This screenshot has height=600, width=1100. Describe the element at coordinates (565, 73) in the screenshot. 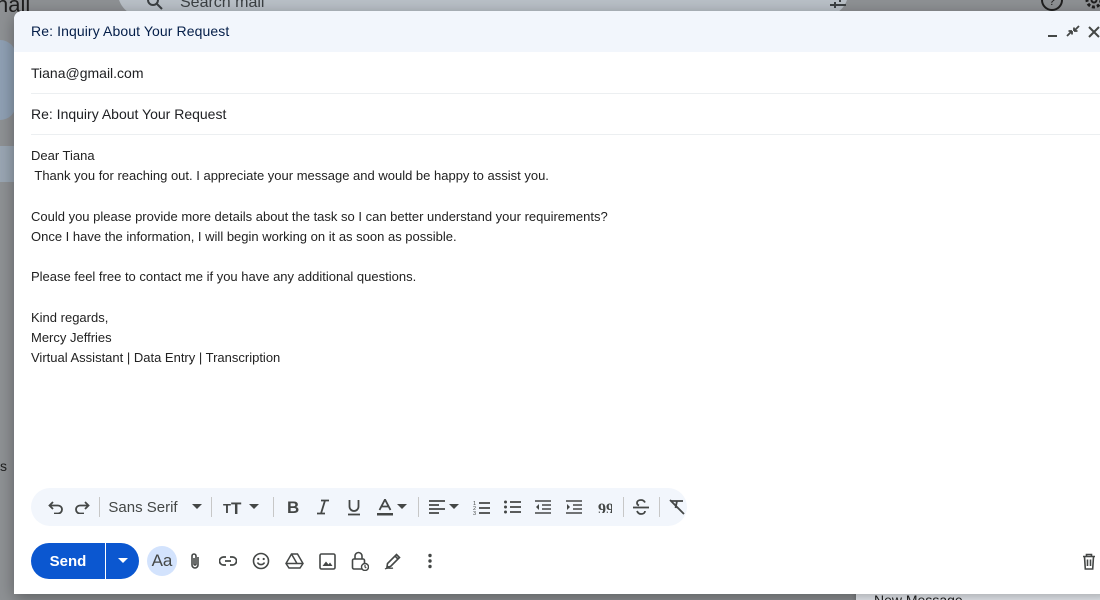

I see `recipients-field: Tiana@gmail.com` at that location.